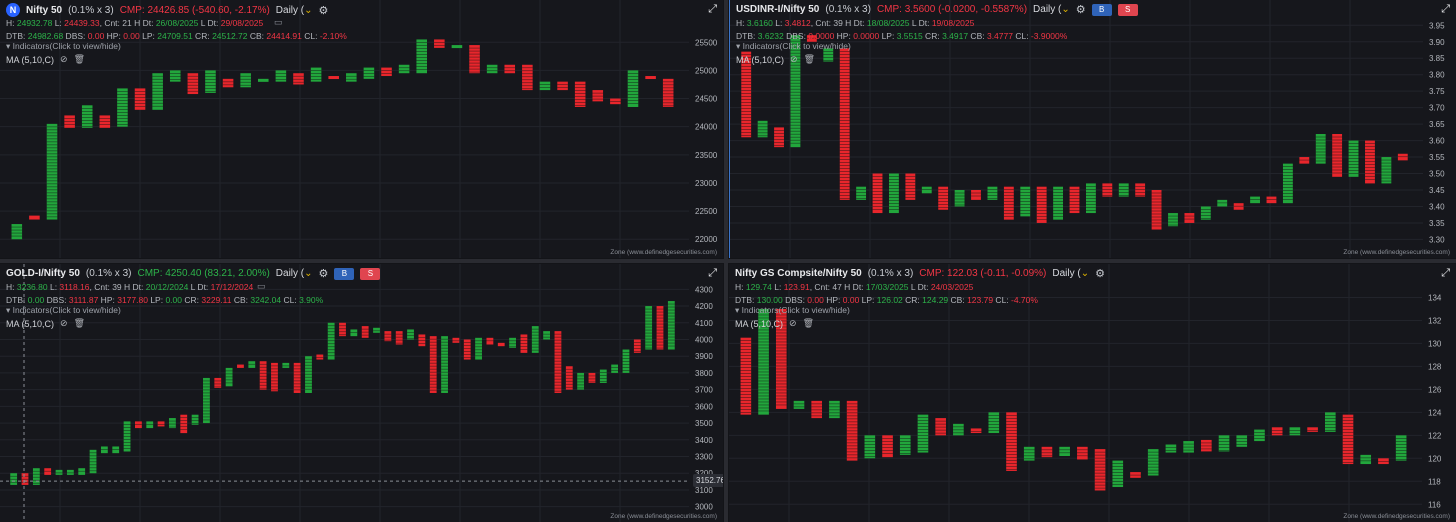 This screenshot has height=522, width=1456. I want to click on pane-divider-horizontal, so click(728, 261).